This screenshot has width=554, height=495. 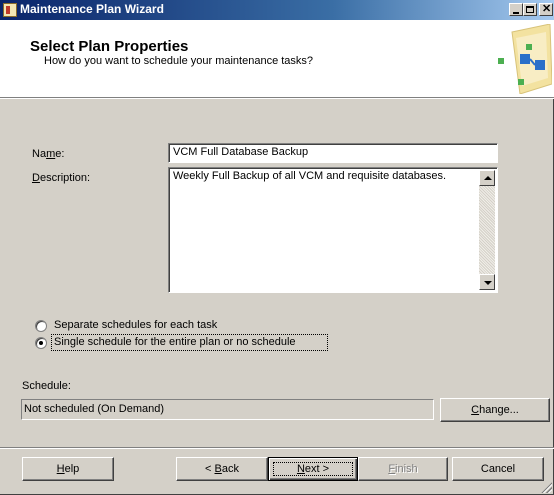 I want to click on name-label-post: e:, so click(x=60, y=154).